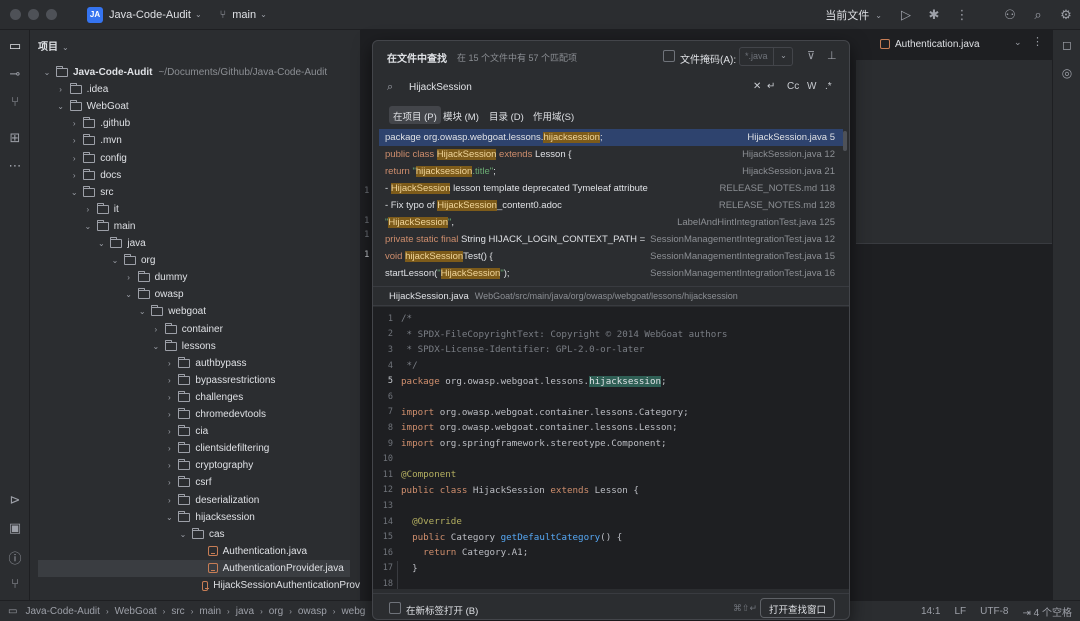 Image resolution: width=1080 pixels, height=621 pixels. I want to click on project-panel-title: 项目 ⌄, so click(53, 45).